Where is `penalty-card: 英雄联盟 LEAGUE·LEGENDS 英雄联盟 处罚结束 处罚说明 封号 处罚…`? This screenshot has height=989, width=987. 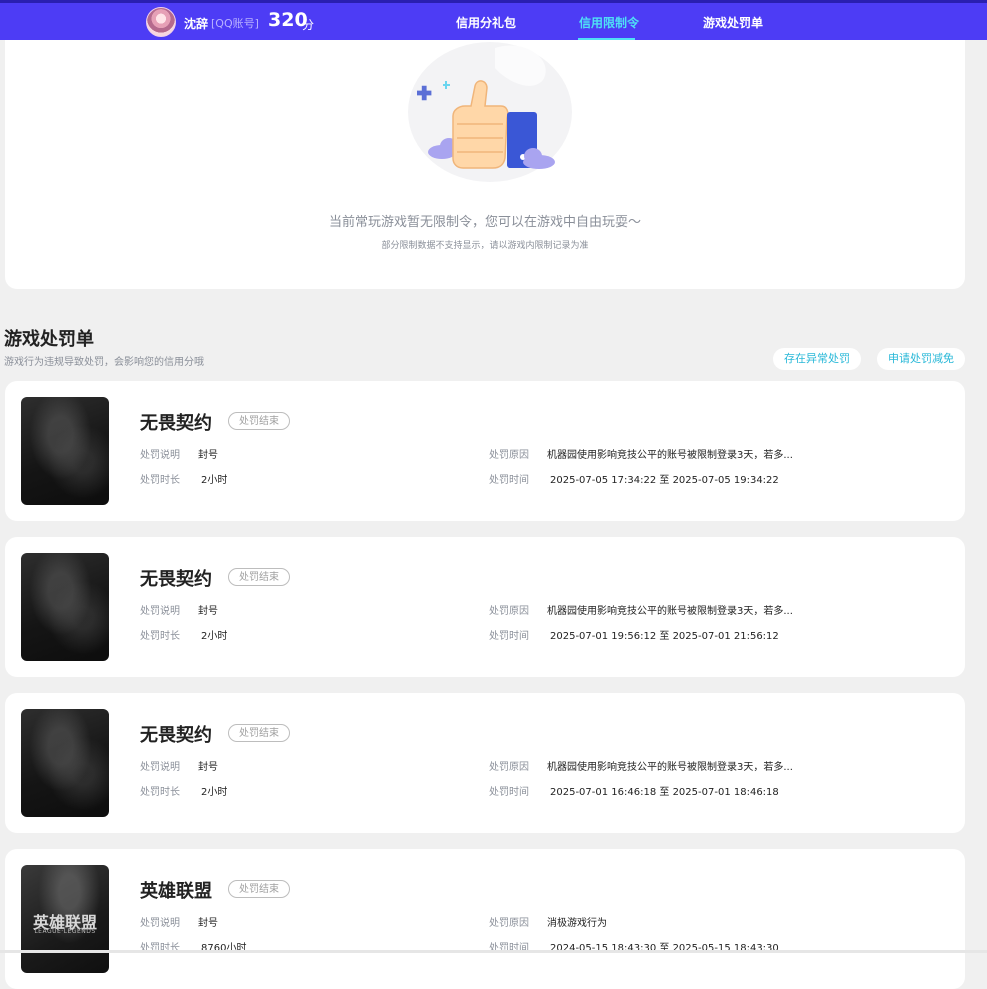 penalty-card: 英雄联盟 LEAGUE·LEGENDS 英雄联盟 处罚结束 处罚说明 封号 处罚… is located at coordinates (485, 919).